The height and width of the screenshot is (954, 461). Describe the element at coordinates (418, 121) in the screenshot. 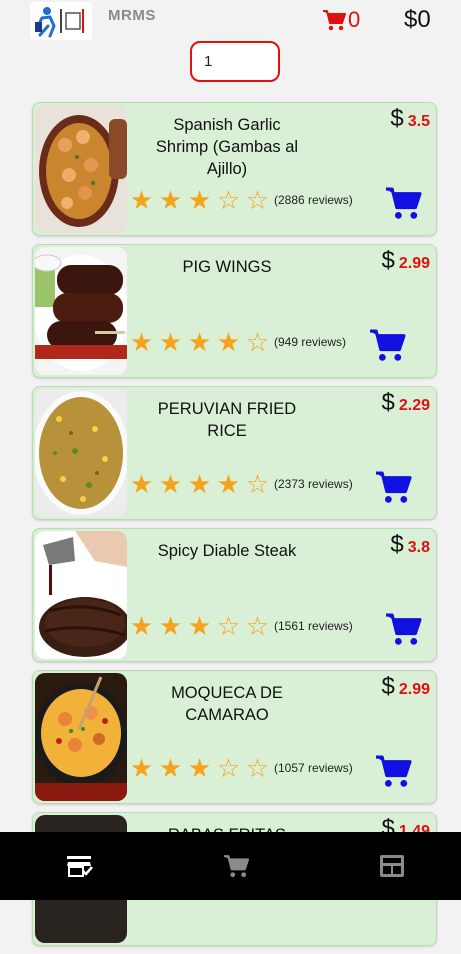

I see `price-value: 3.5` at that location.